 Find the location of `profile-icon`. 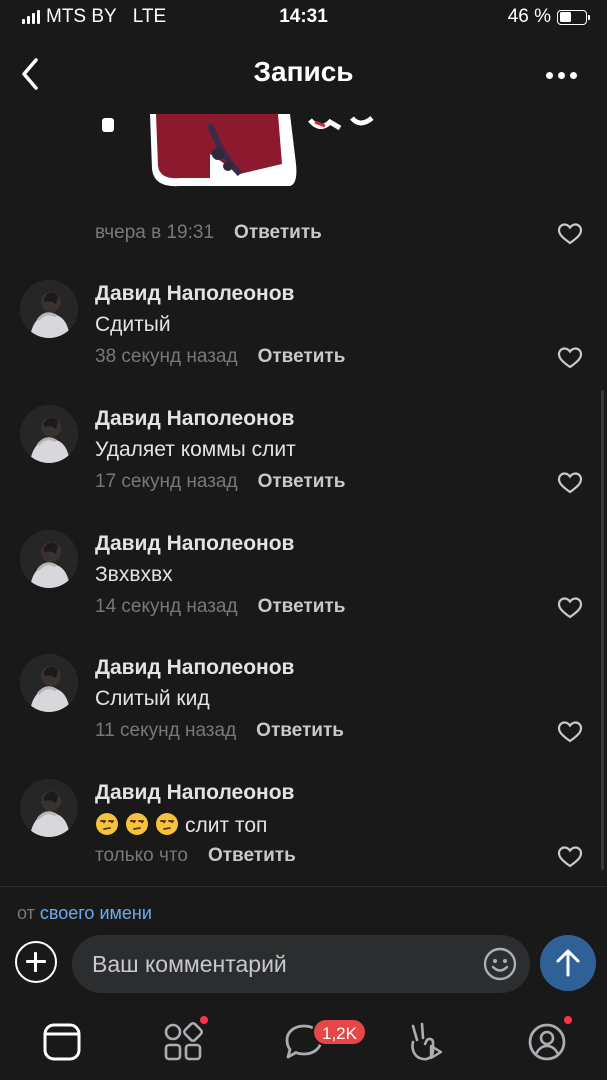

profile-icon is located at coordinates (547, 1042).